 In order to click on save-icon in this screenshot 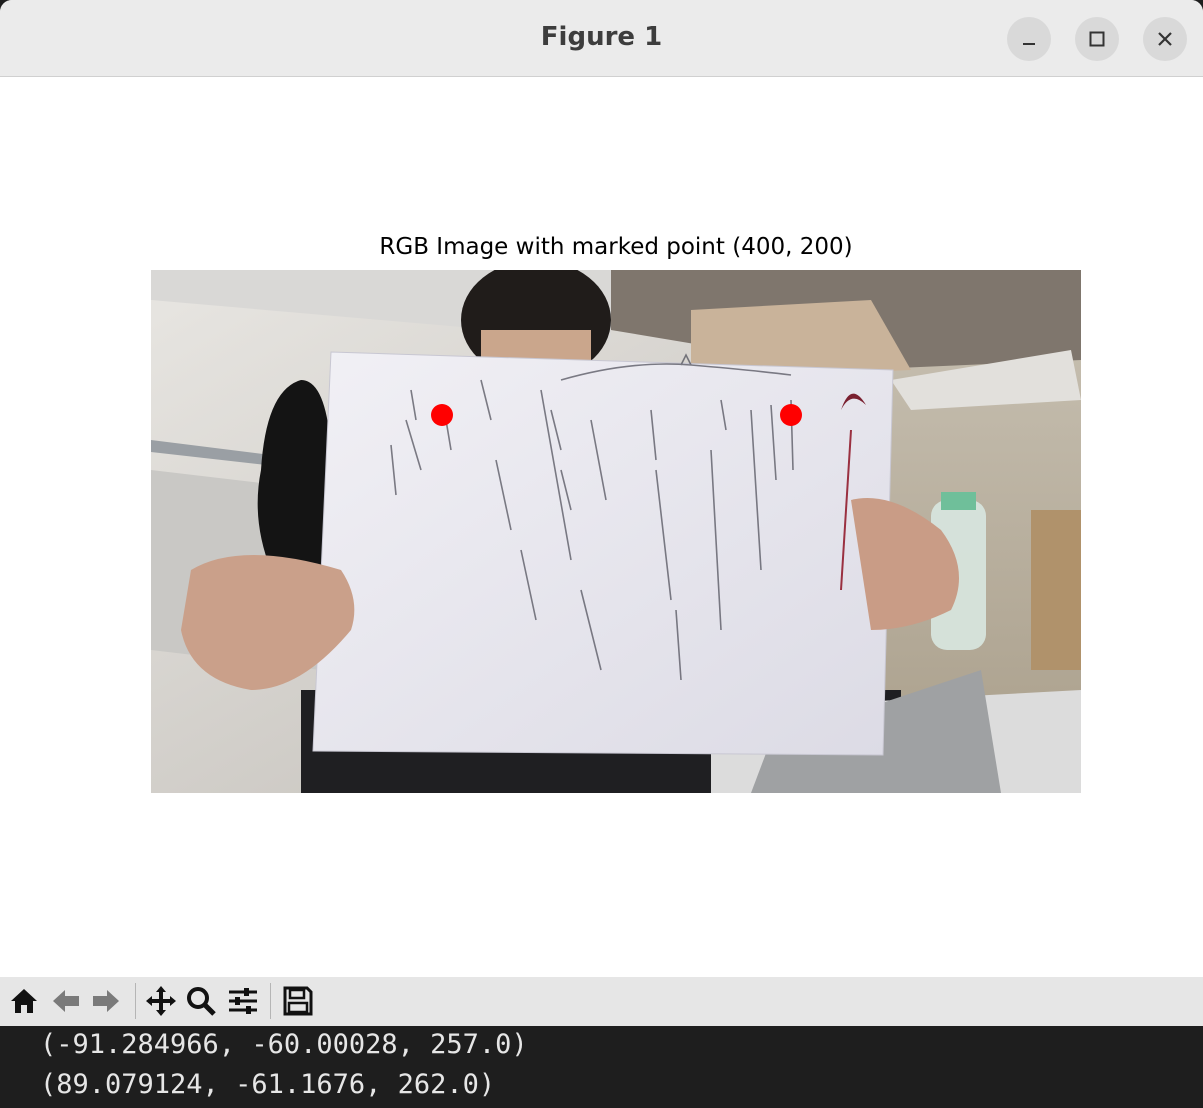, I will do `click(298, 1001)`.